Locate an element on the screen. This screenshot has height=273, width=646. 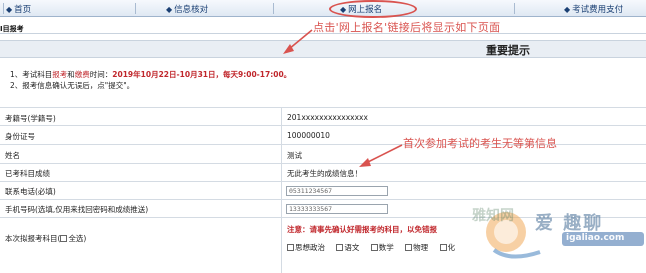
notice-line-1-prefix: 1、考试科目 is located at coordinates (31, 74).